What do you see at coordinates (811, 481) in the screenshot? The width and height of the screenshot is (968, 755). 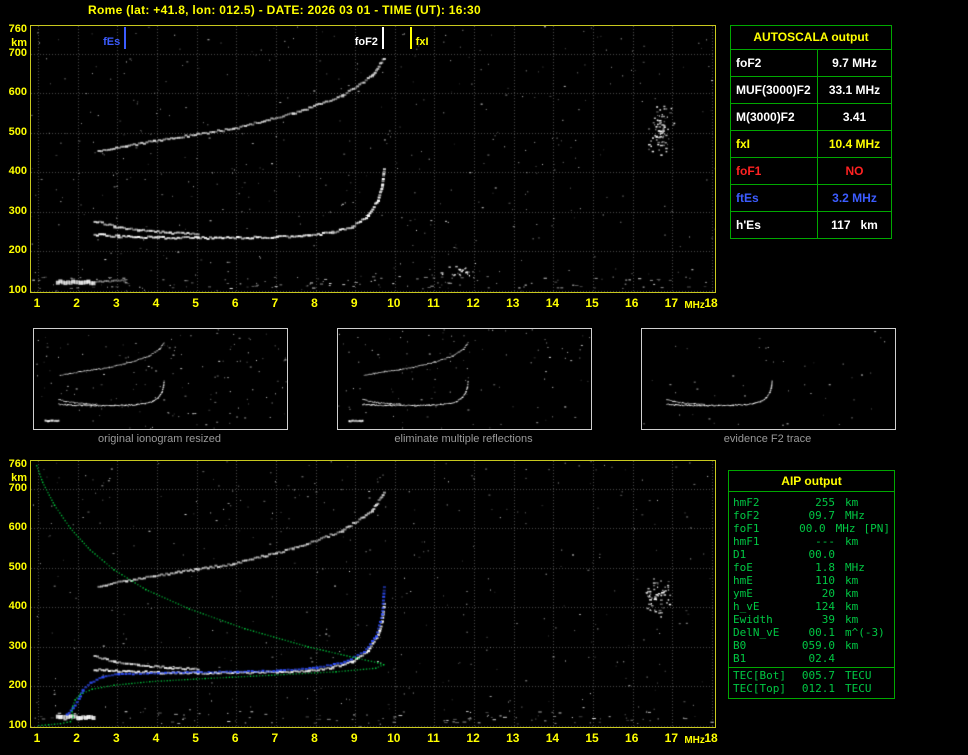 I see `aip-table-title: AIP output` at bounding box center [811, 481].